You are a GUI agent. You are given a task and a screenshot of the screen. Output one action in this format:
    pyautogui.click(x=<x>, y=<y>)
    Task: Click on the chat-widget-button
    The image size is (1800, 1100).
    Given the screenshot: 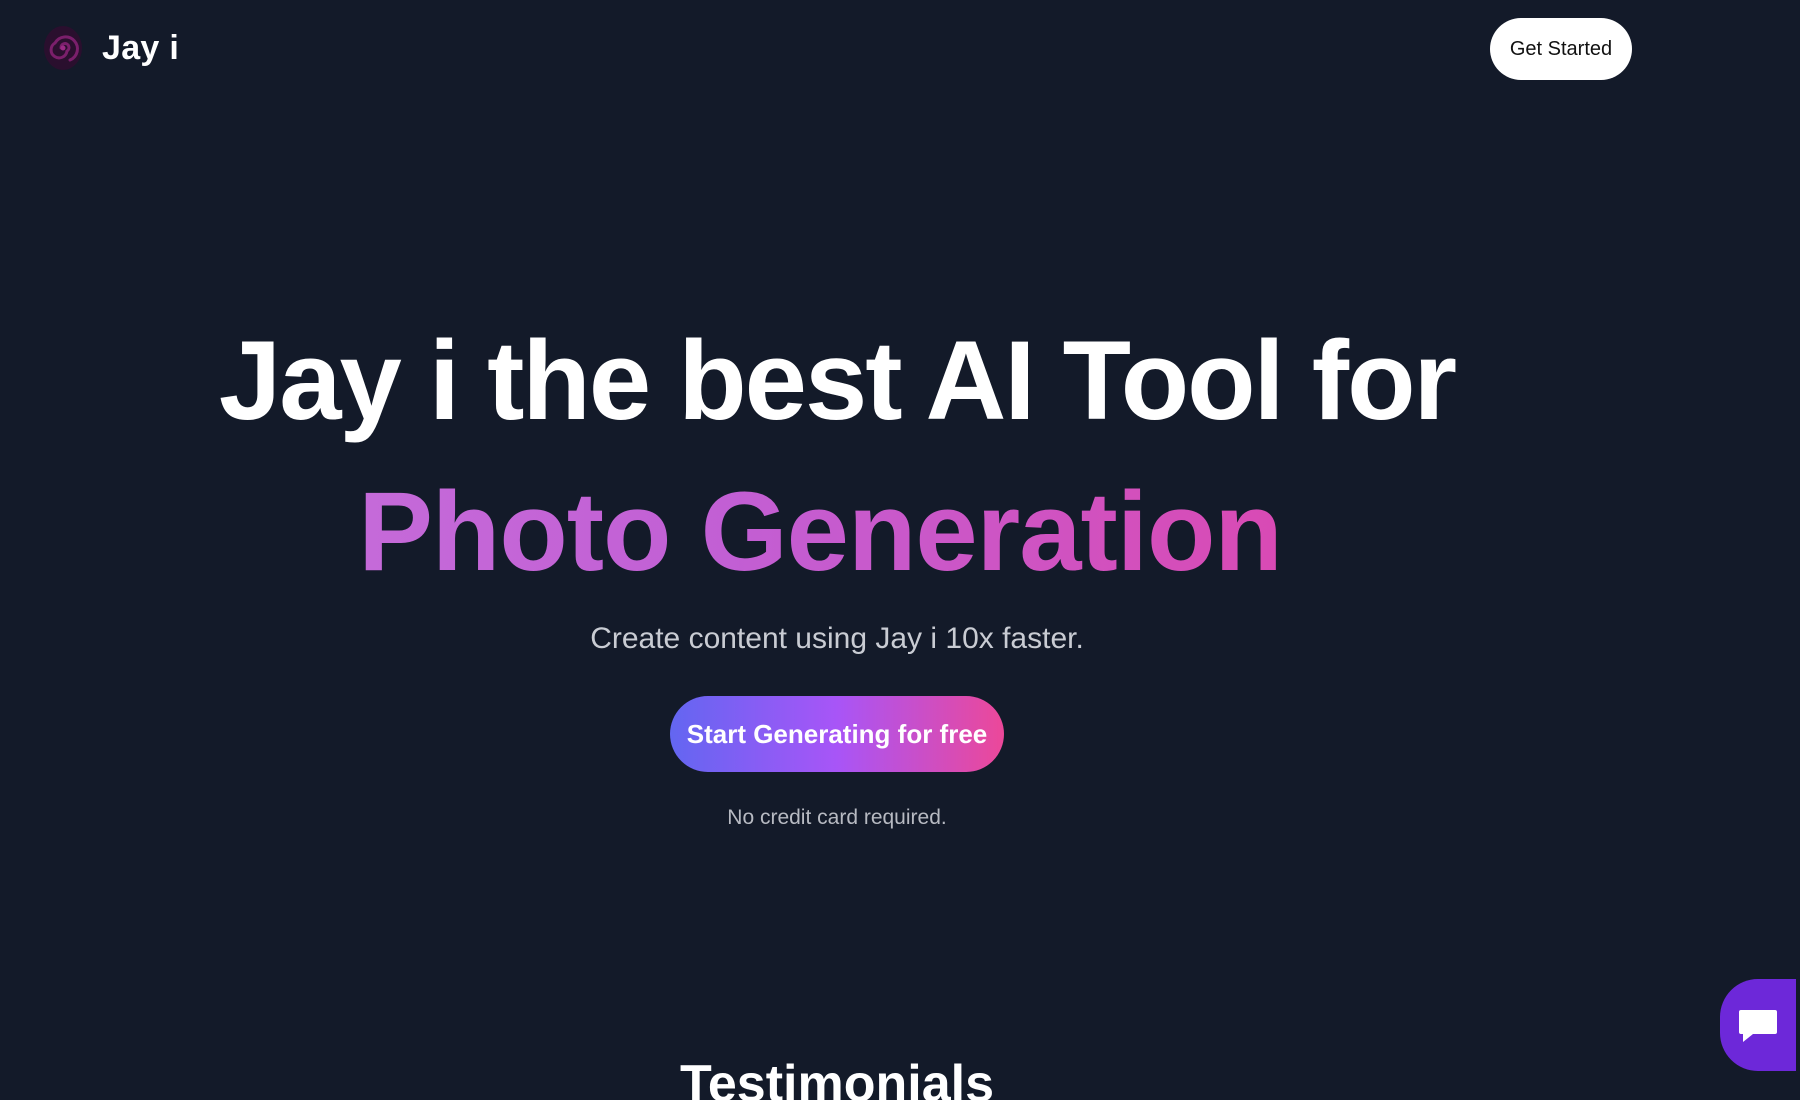 What is the action you would take?
    pyautogui.click(x=1758, y=1025)
    